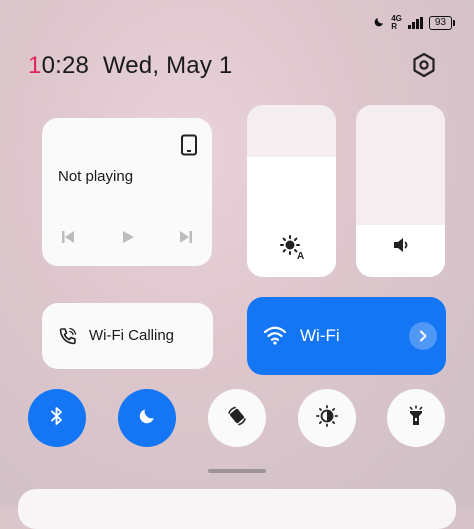 The width and height of the screenshot is (474, 529). Describe the element at coordinates (35, 65) in the screenshot. I see `time-first-digit: 1` at that location.